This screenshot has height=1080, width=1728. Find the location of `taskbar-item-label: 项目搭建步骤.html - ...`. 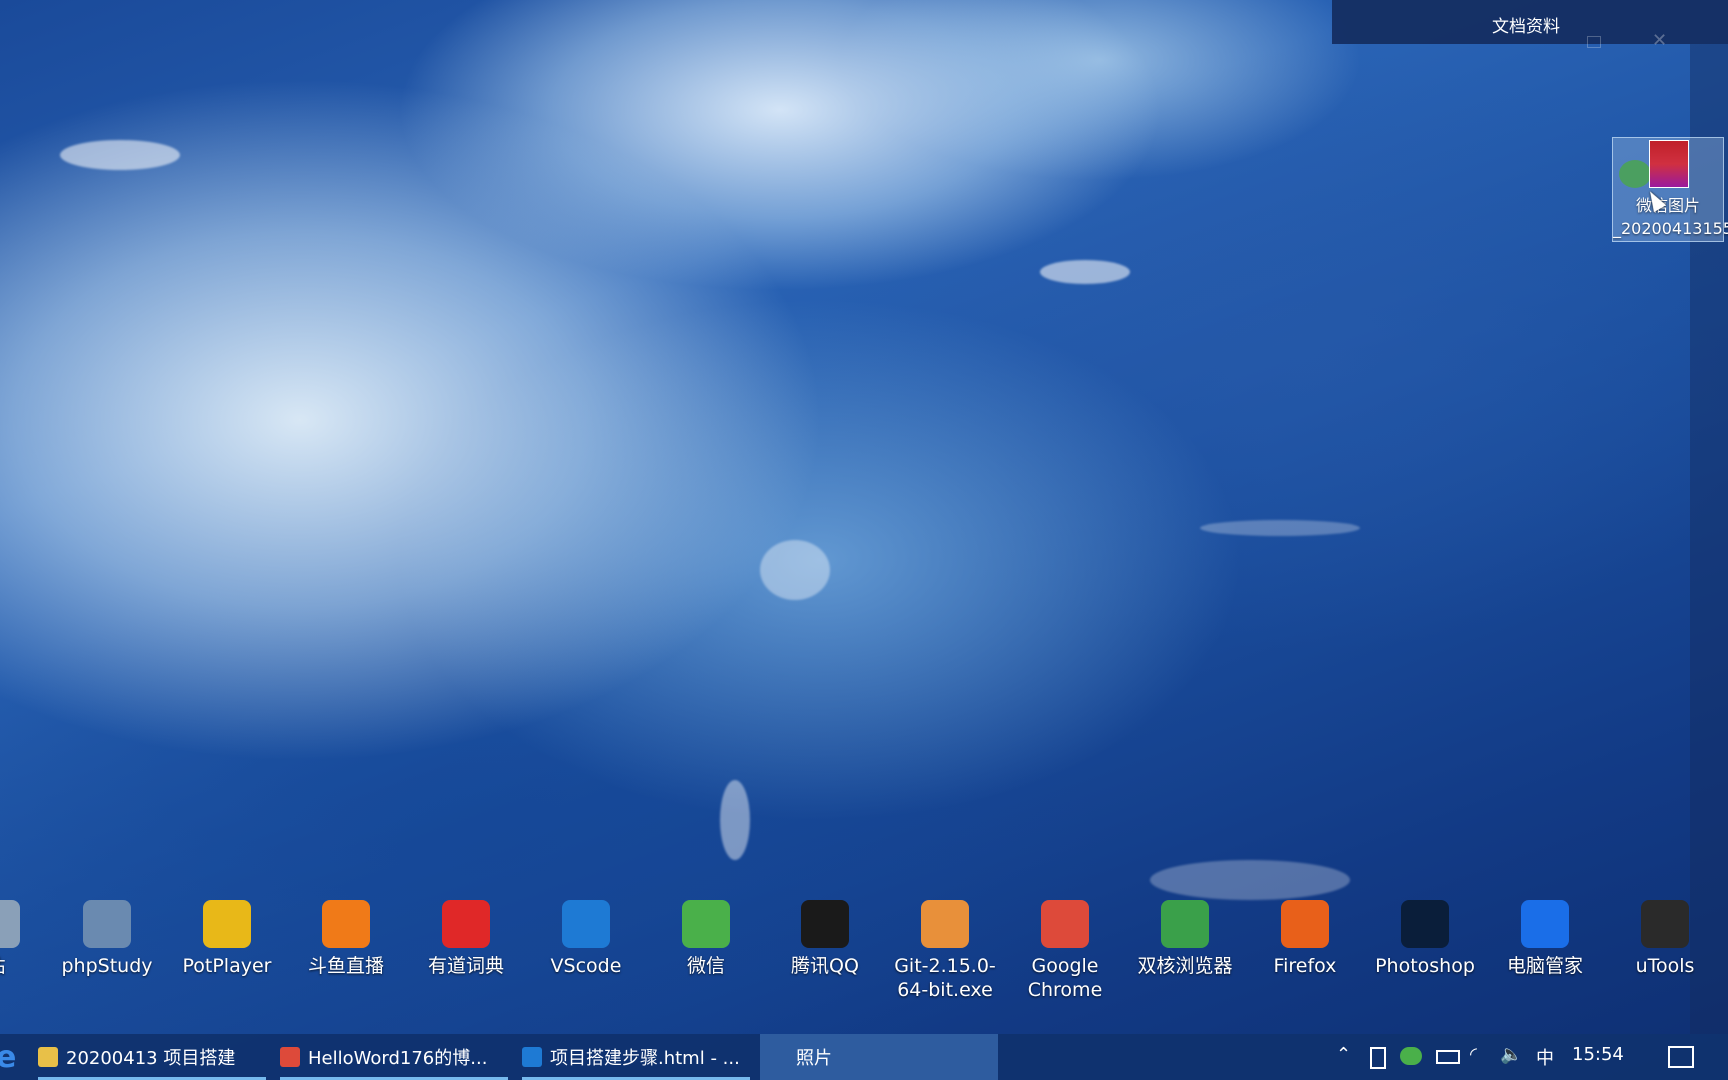

taskbar-item-label: 项目搭建步骤.html - ... is located at coordinates (645, 1058).